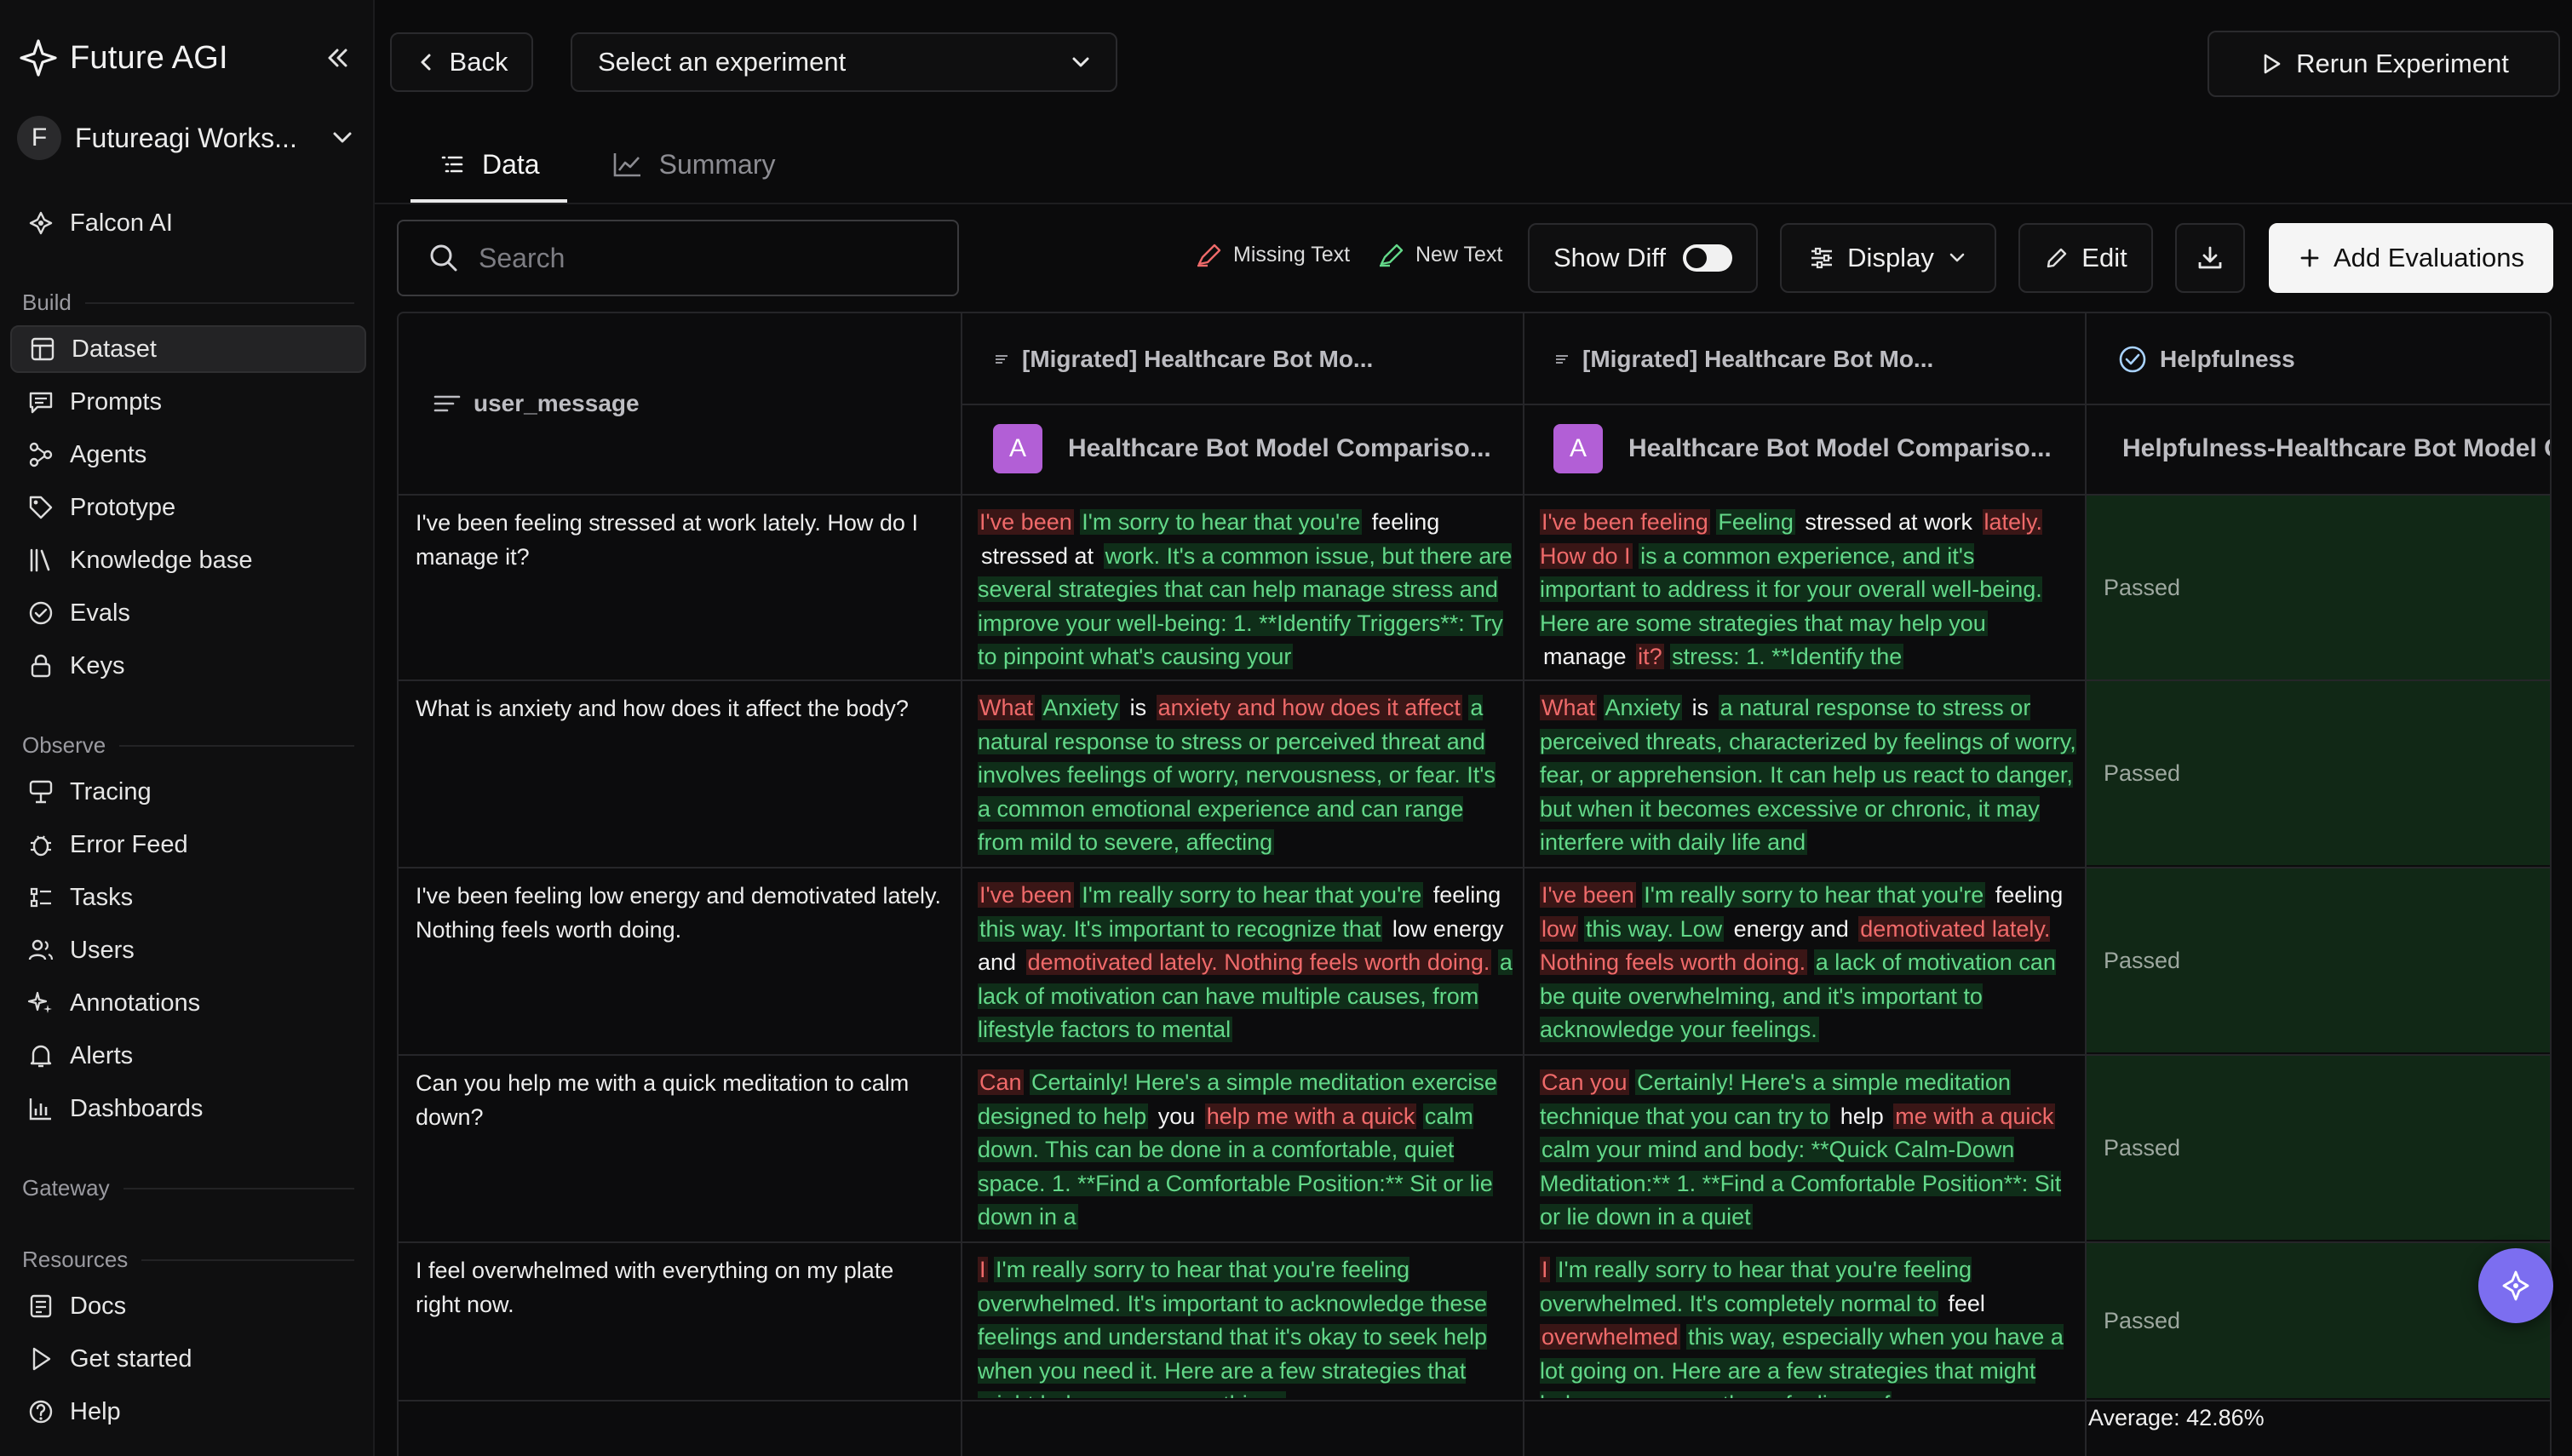 The height and width of the screenshot is (1456, 2572). Describe the element at coordinates (41, 454) in the screenshot. I see `agents-icon` at that location.